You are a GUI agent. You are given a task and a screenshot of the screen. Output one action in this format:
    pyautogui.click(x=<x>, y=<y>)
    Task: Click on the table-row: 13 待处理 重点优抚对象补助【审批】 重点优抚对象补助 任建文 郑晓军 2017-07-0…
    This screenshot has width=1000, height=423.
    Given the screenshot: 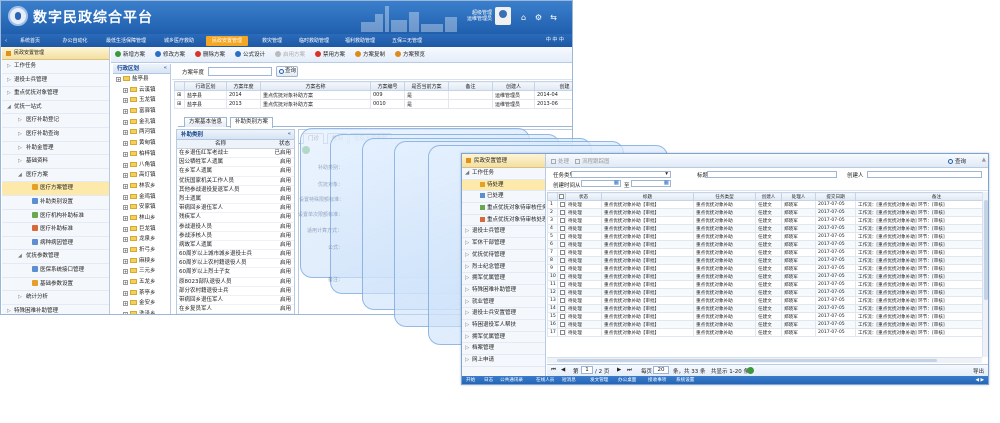 What is the action you would take?
    pyautogui.click(x=764, y=300)
    